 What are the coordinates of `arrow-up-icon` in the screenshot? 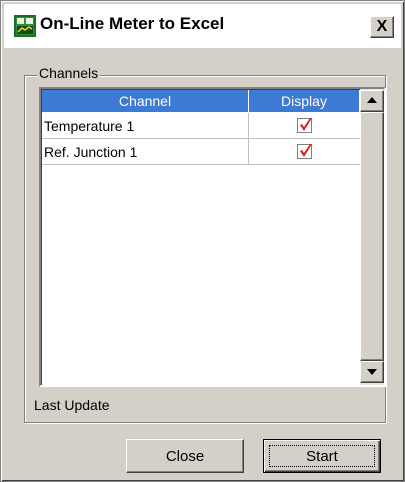 It's located at (372, 100).